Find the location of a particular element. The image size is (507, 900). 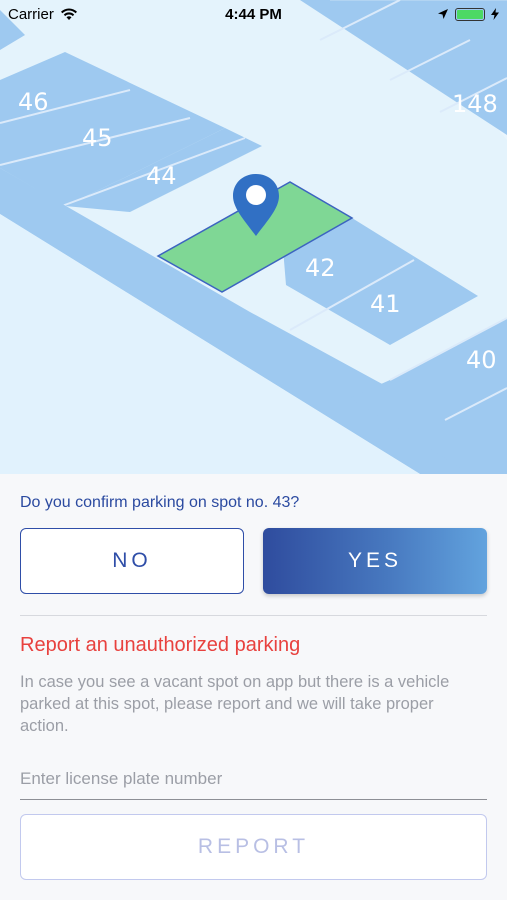

status-bar: Carrier 4:44 PM is located at coordinates (253, 14).